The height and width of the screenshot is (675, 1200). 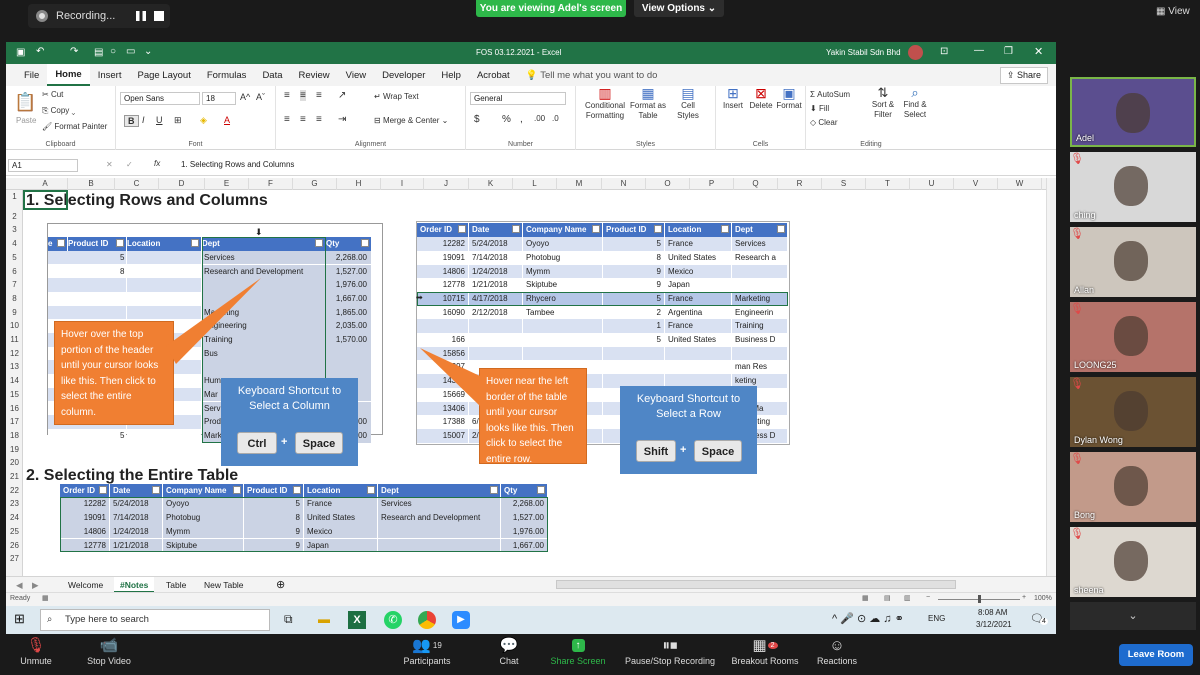 What do you see at coordinates (1133, 562) in the screenshot?
I see `participant-video: 🎙 sheena` at bounding box center [1133, 562].